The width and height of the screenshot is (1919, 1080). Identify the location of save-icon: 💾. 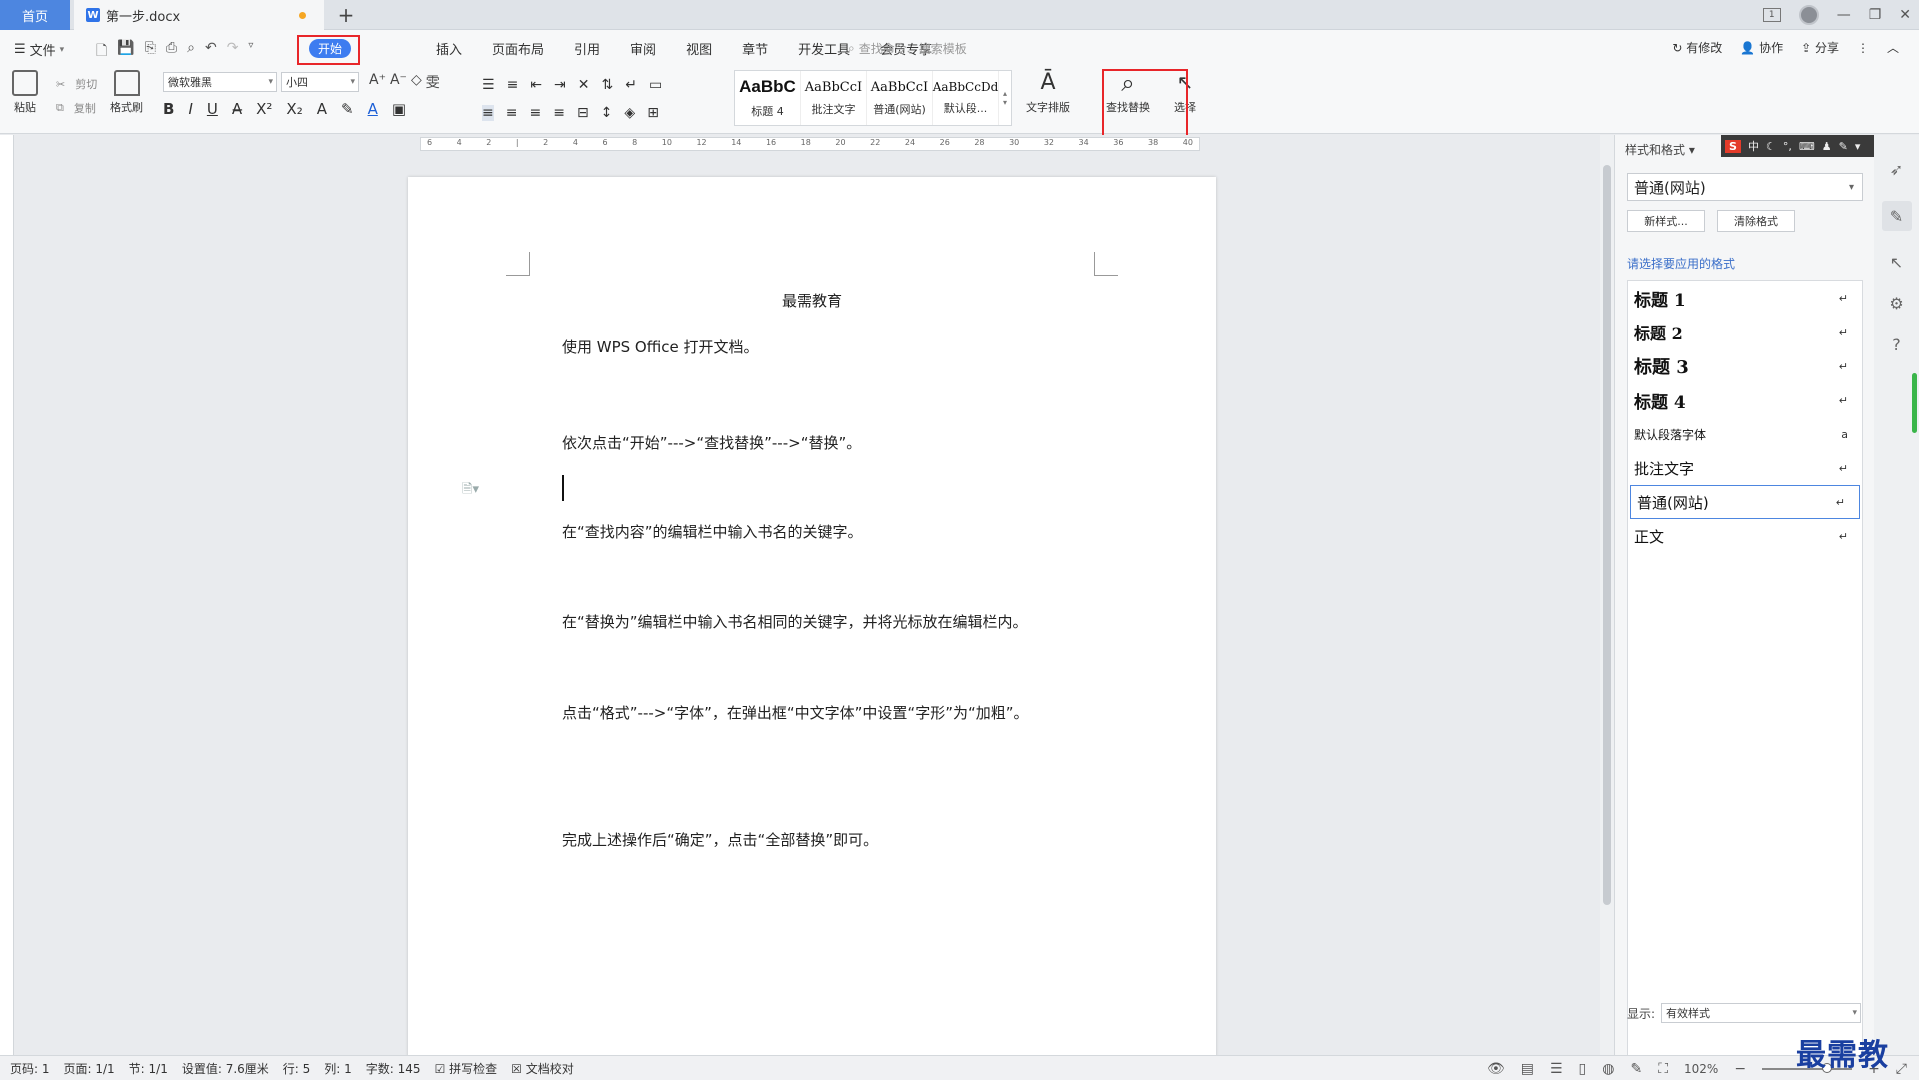
(125, 52).